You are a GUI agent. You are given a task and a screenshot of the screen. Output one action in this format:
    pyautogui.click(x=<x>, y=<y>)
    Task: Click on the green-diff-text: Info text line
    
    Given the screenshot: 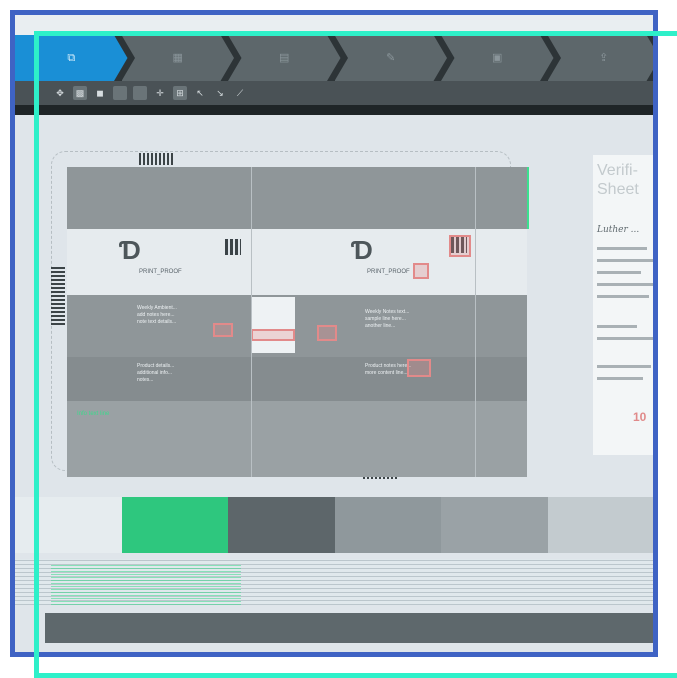 What is the action you would take?
    pyautogui.click(x=93, y=414)
    